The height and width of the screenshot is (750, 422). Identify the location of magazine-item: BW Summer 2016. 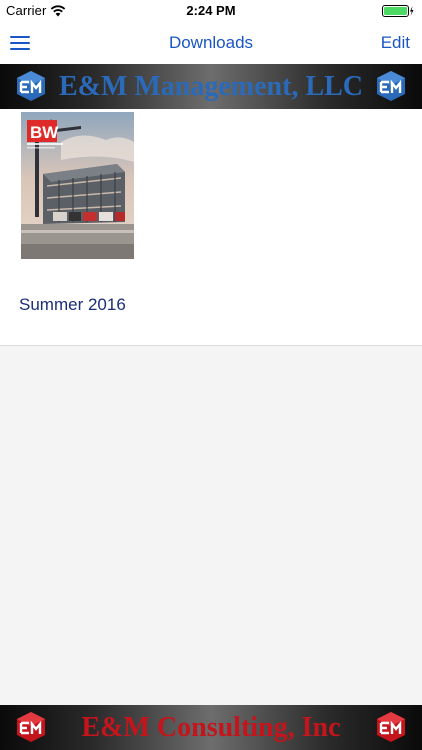
(100, 227).